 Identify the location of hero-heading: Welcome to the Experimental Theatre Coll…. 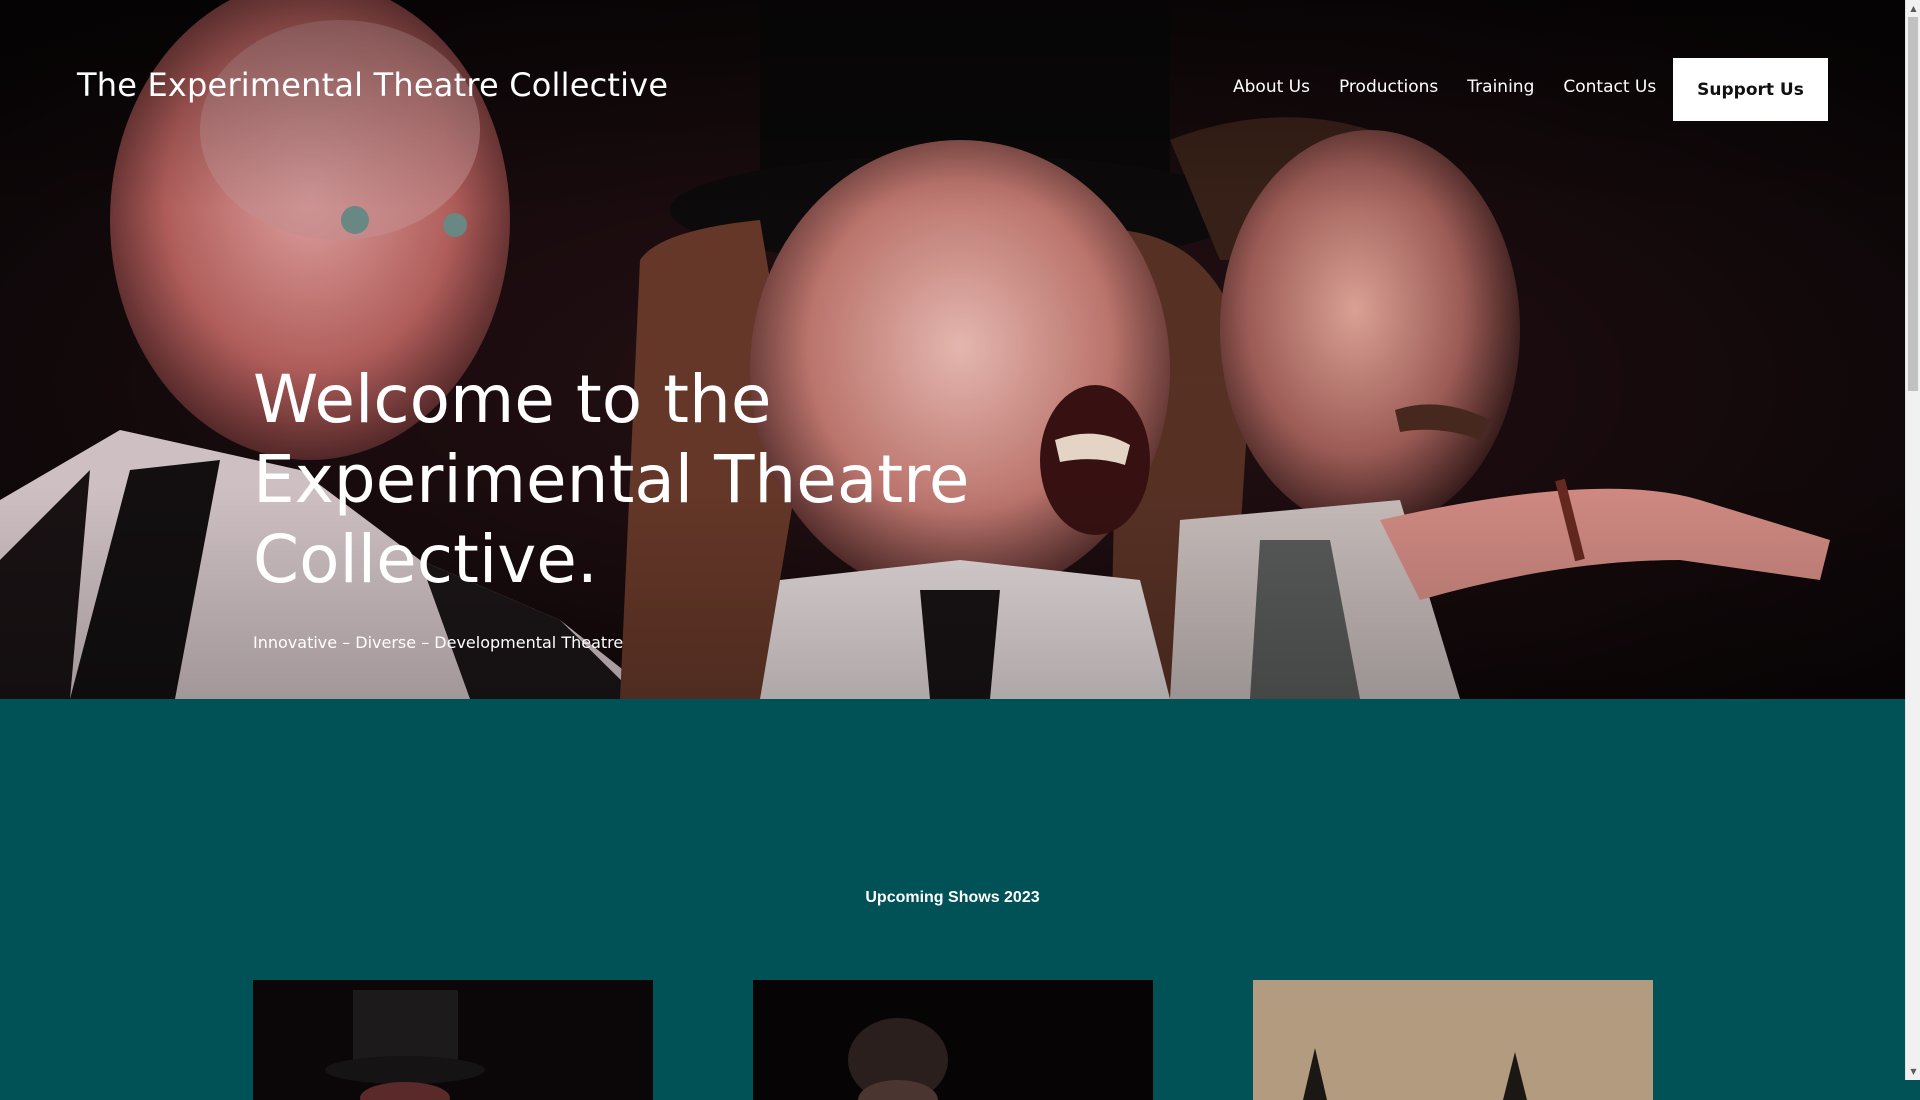
(633, 480).